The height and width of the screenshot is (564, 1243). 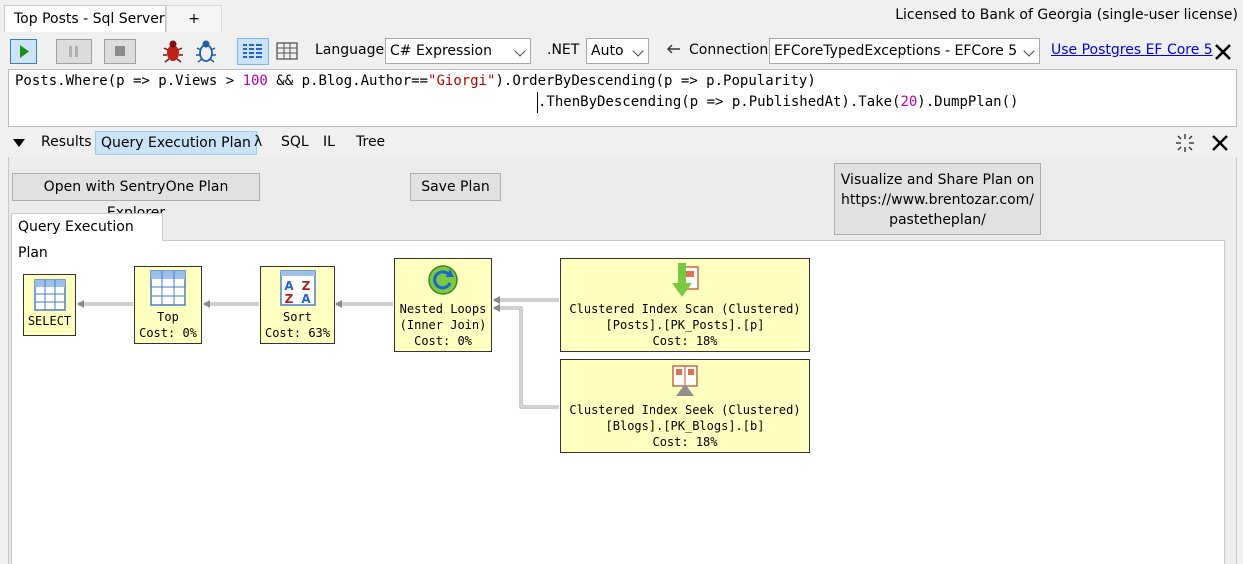 I want to click on rich-text-grid-icon, so click(x=252, y=51).